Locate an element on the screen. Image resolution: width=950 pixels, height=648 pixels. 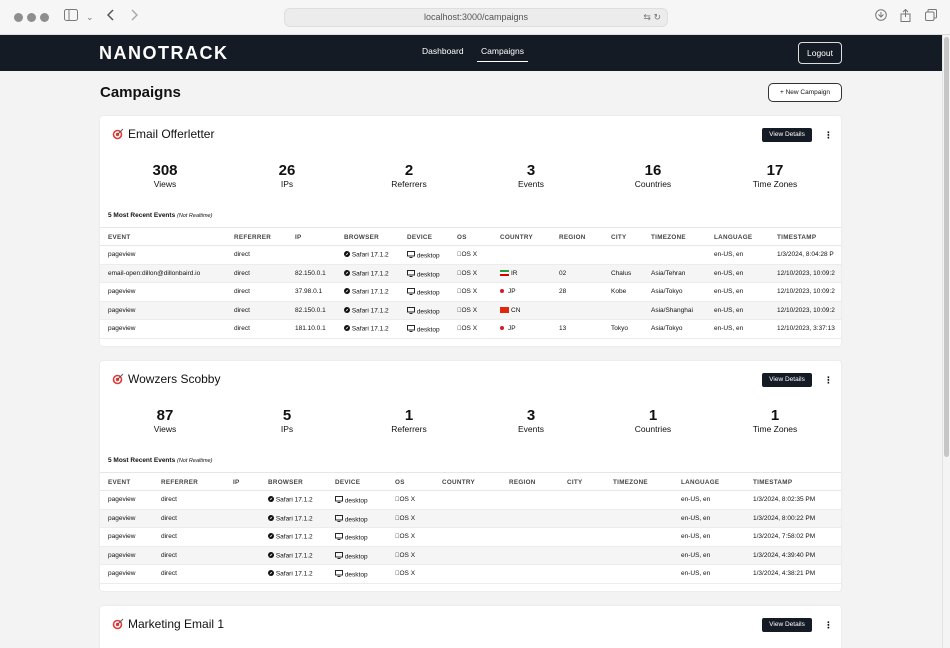
cell-os: OS X is located at coordinates (467, 291).